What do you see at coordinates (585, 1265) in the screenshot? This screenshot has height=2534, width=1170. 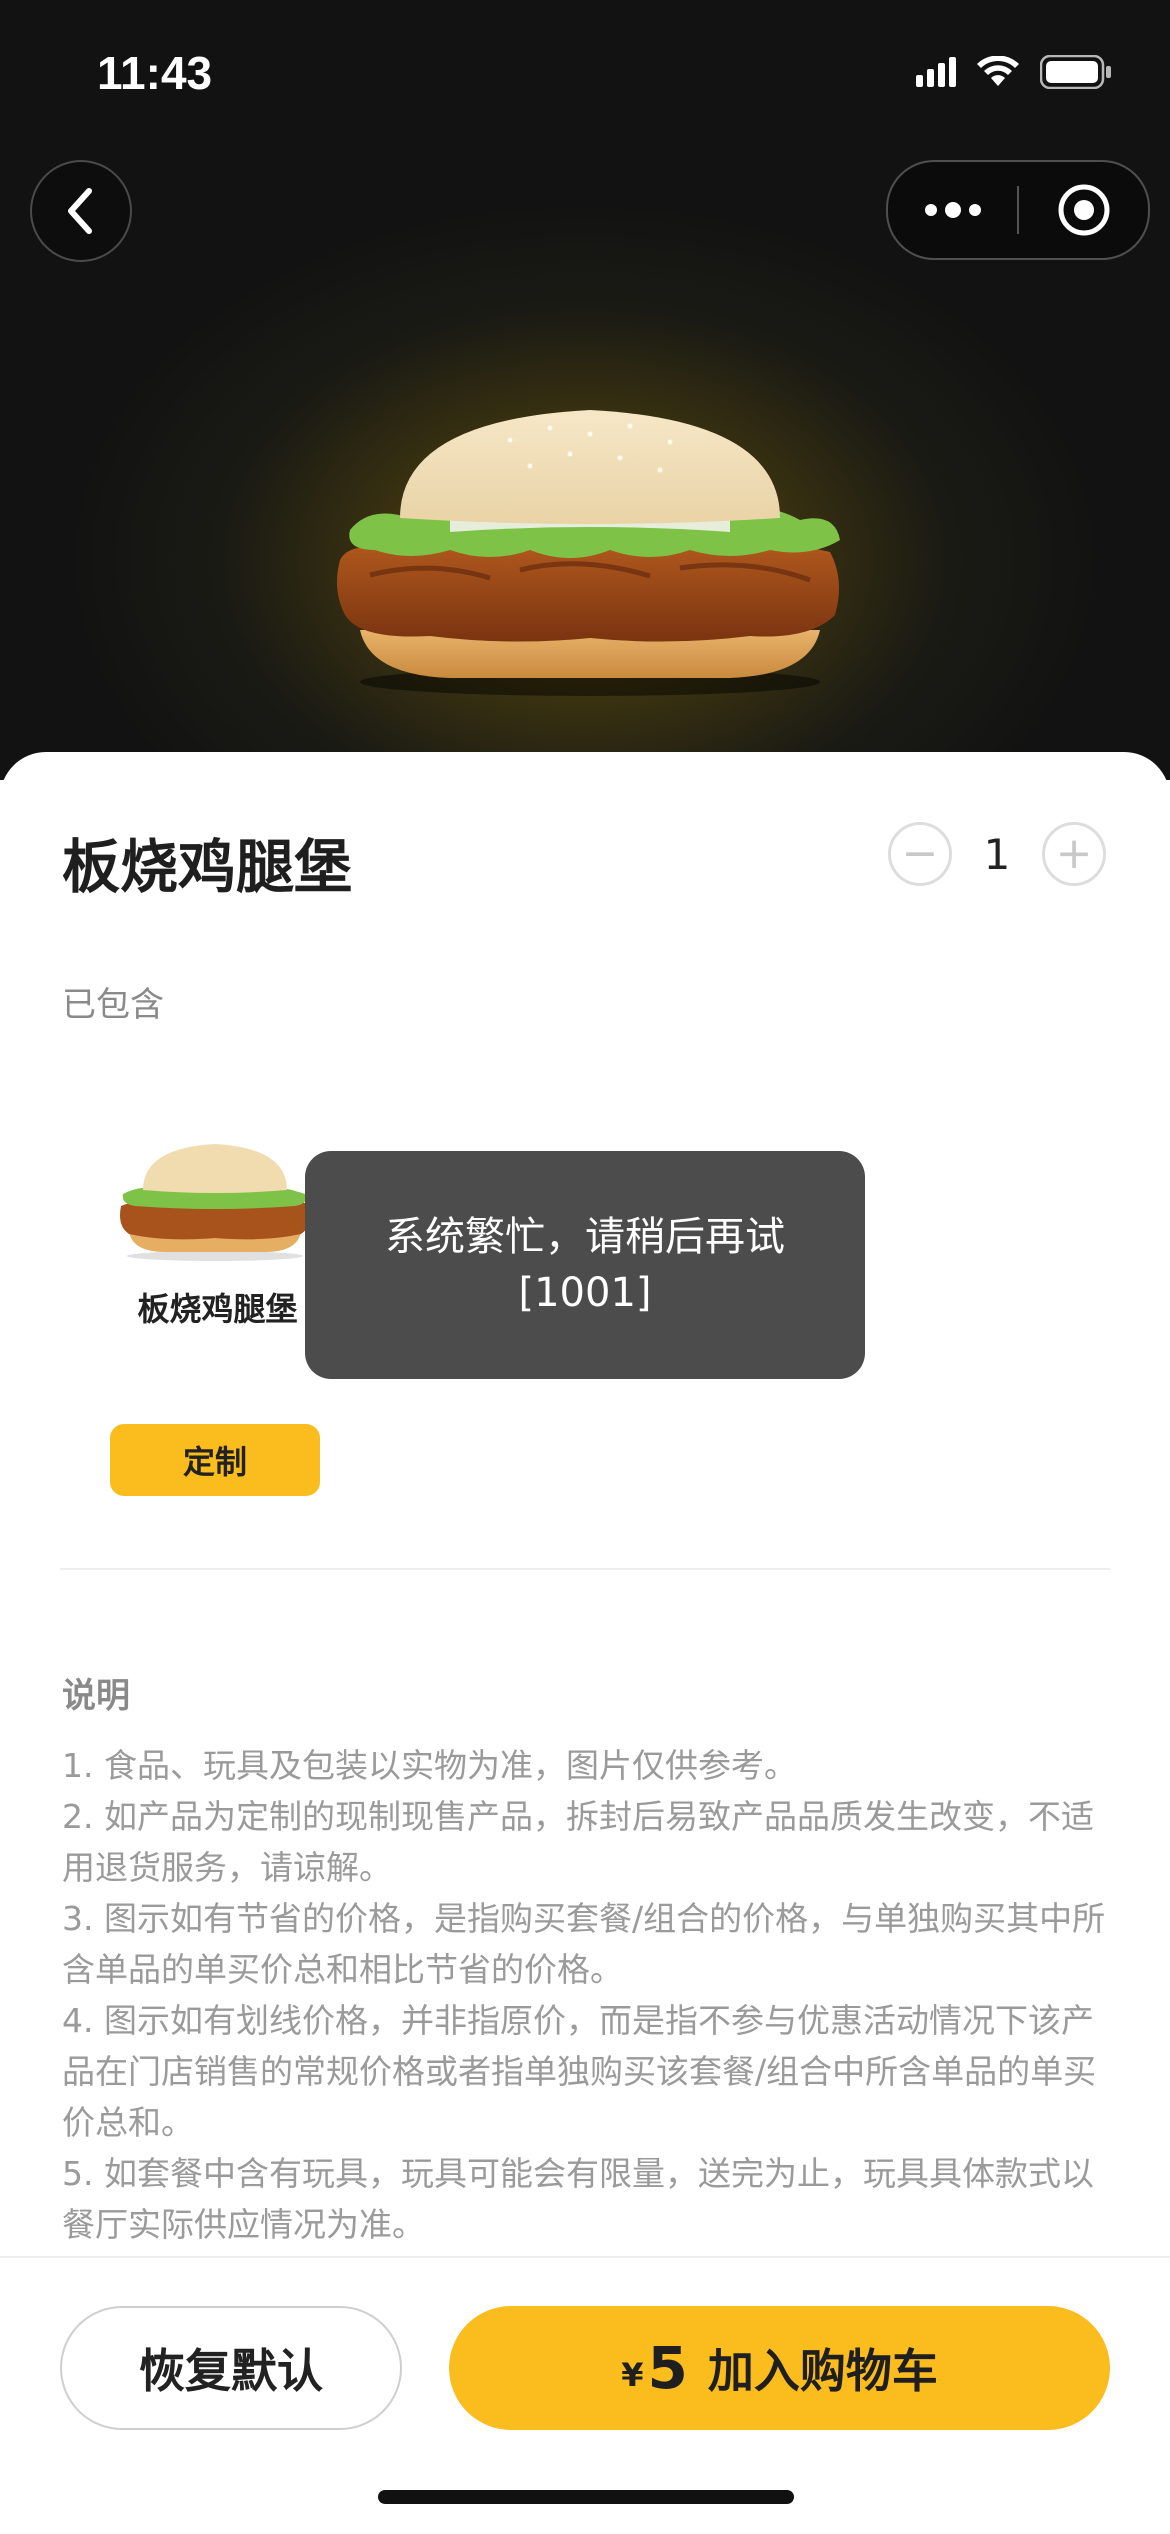 I see `error-toast: 系统繁忙，请稍后再试 [1001]` at bounding box center [585, 1265].